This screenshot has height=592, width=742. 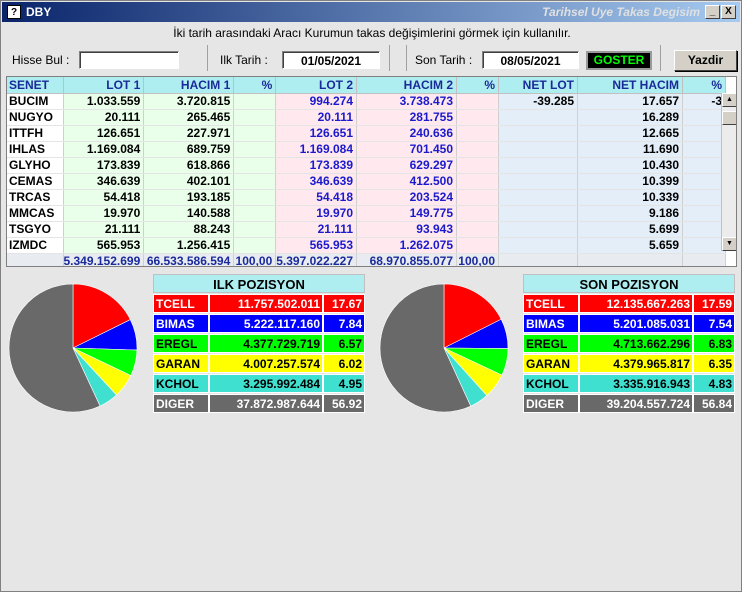 I want to click on divider, so click(x=660, y=58).